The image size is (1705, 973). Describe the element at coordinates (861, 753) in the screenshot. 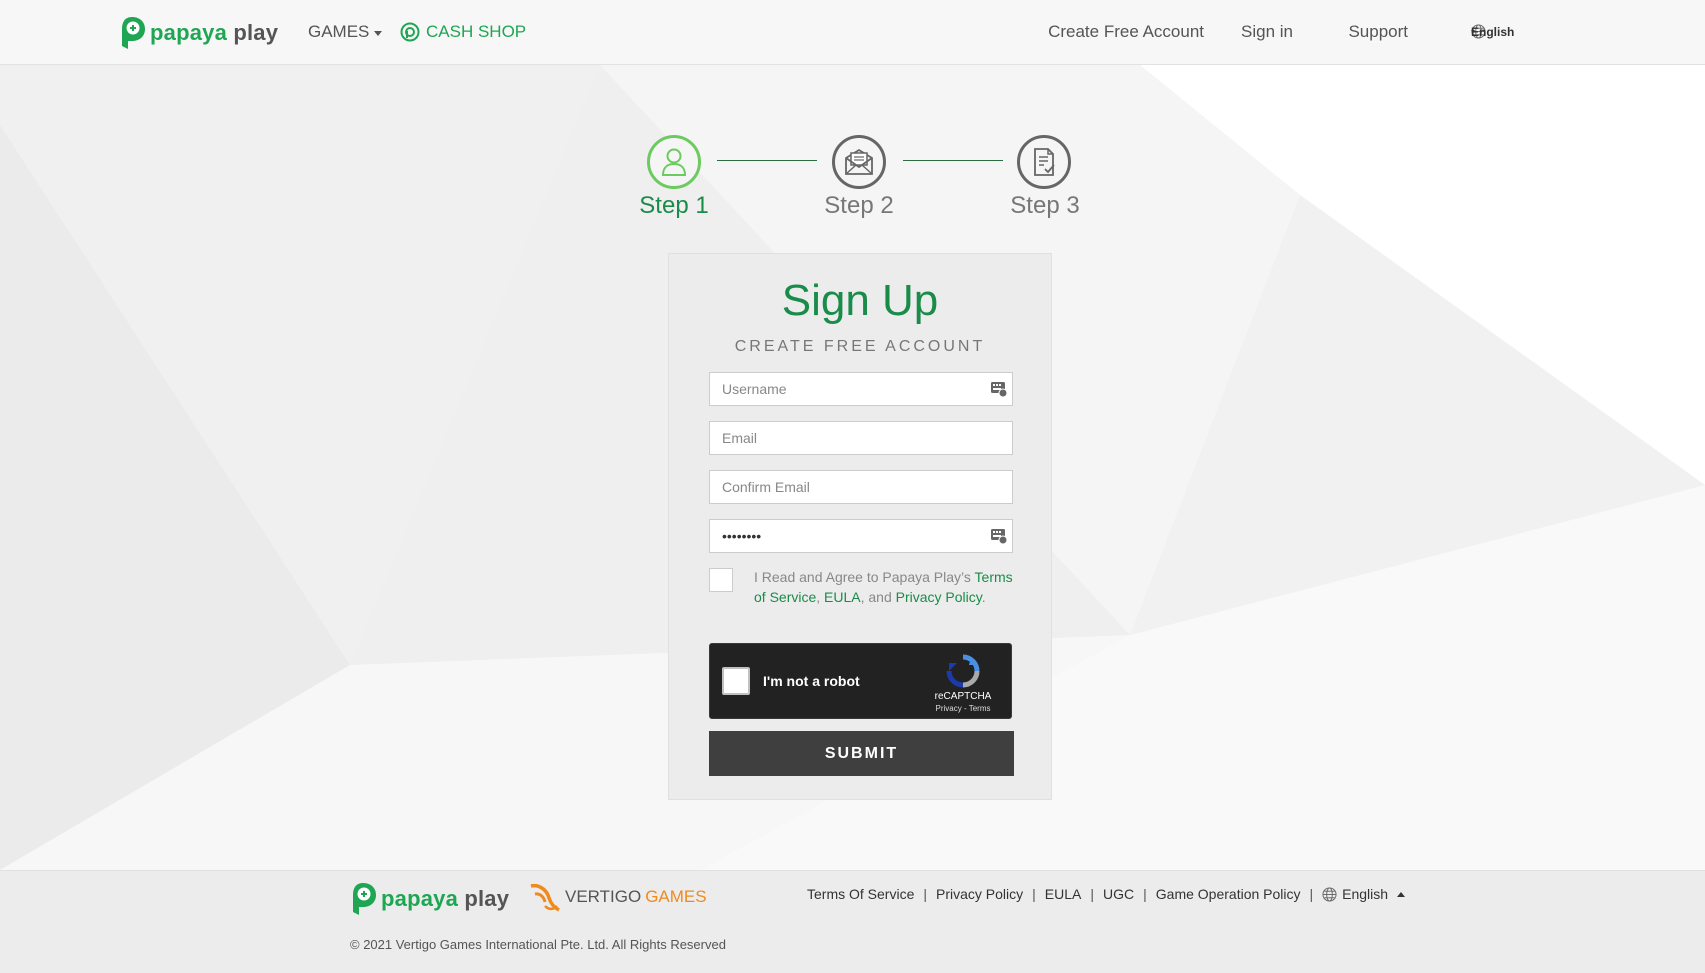

I see `submit-button: SUBMIT` at that location.